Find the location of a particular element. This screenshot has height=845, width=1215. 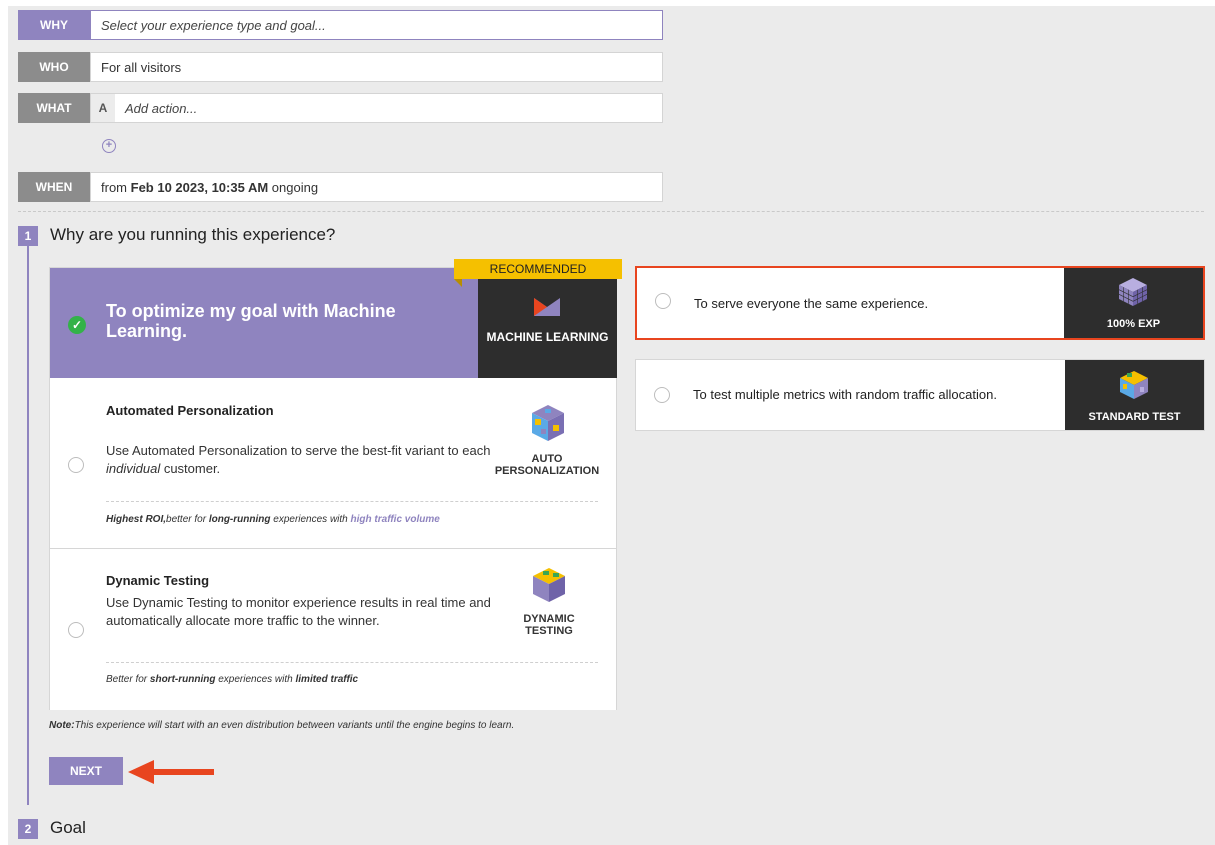

radio-same-experience is located at coordinates (663, 301).